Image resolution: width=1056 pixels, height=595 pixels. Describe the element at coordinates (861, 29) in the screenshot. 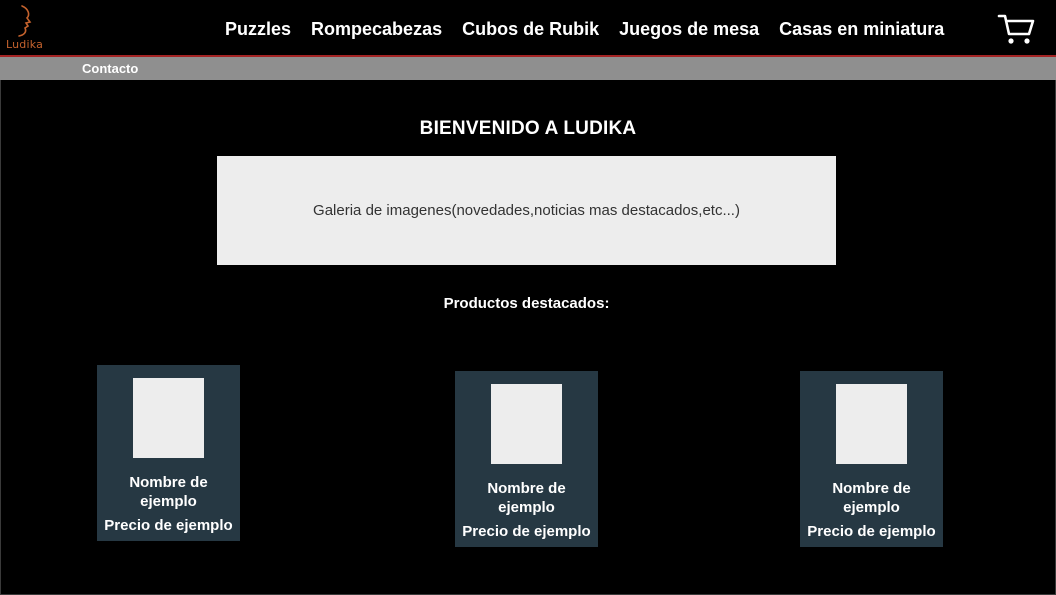

I see `nav-item-casas-en-miniatura: Casas en miniatura` at that location.